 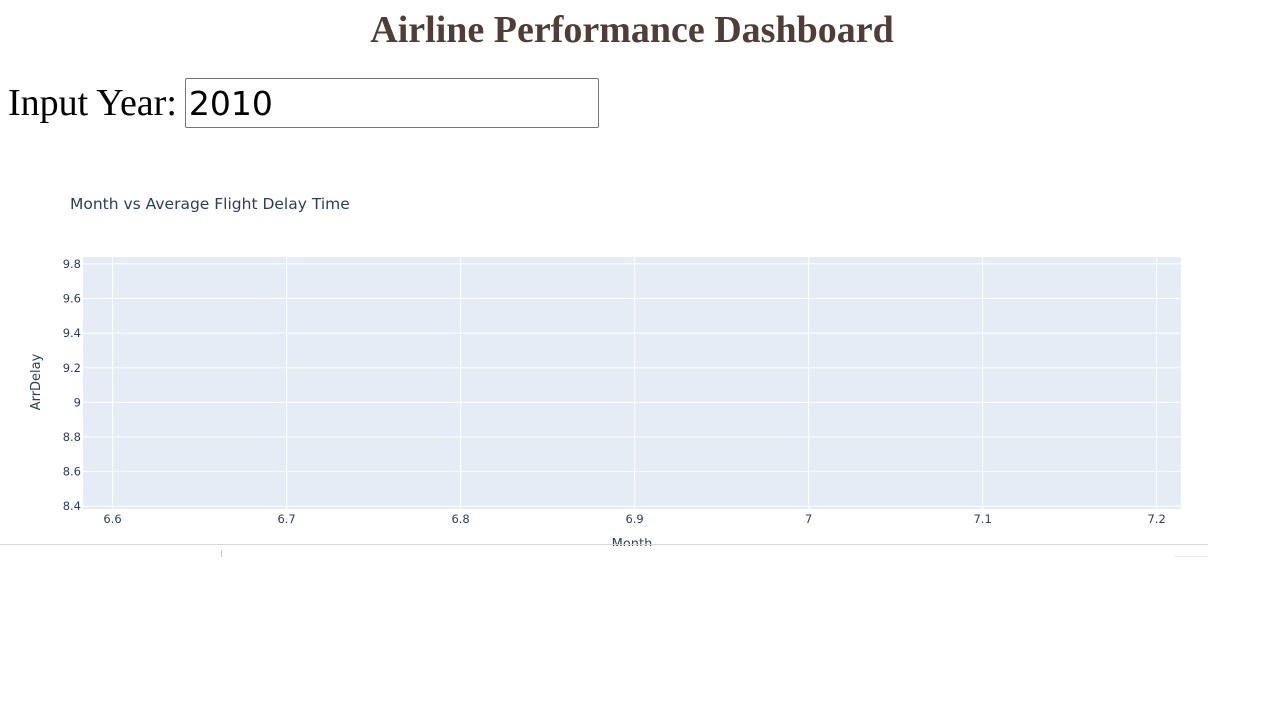 What do you see at coordinates (72, 368) in the screenshot?
I see `y-tick-label: 9.2` at bounding box center [72, 368].